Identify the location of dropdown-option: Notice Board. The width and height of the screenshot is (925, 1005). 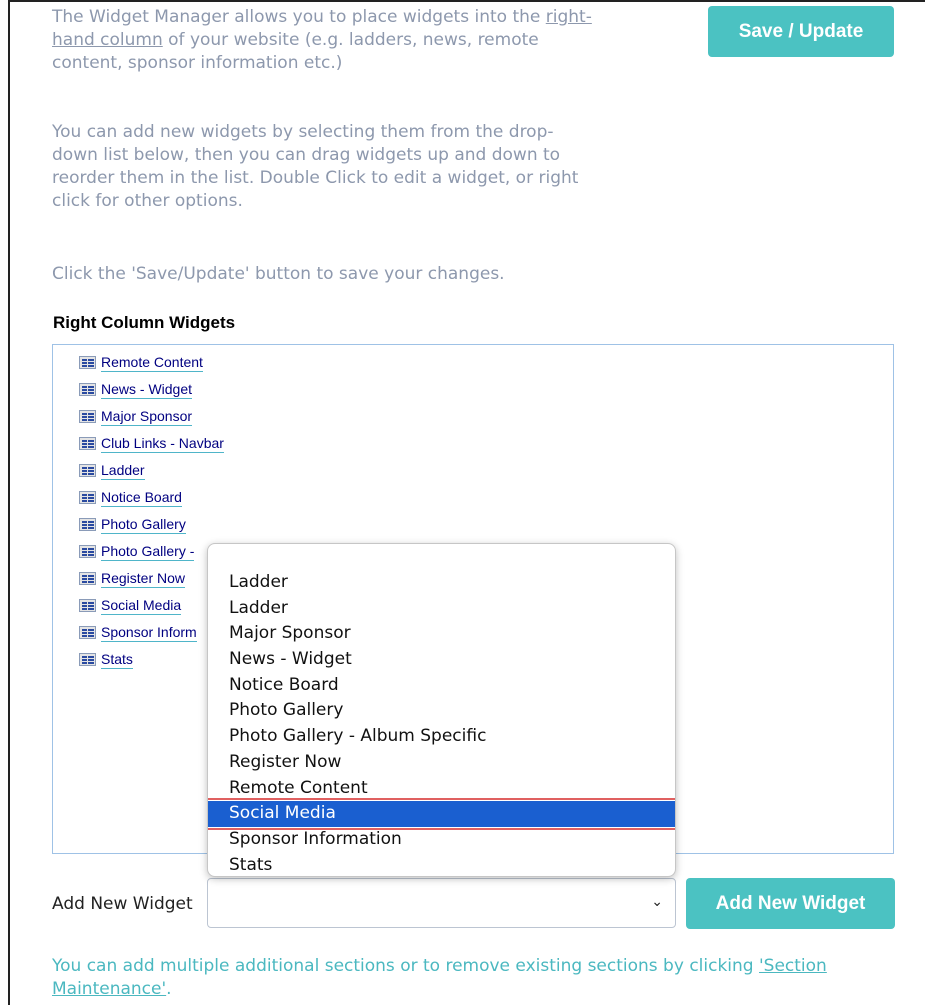
(441, 686).